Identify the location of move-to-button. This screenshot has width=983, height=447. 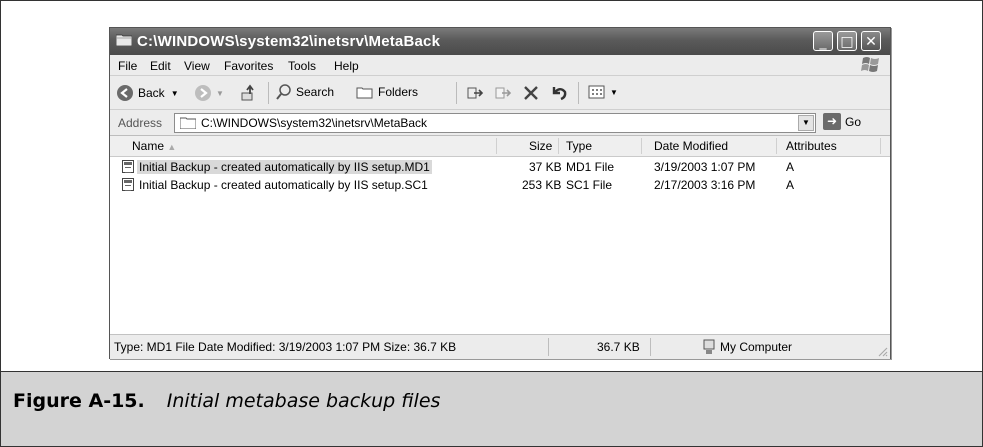
(475, 93).